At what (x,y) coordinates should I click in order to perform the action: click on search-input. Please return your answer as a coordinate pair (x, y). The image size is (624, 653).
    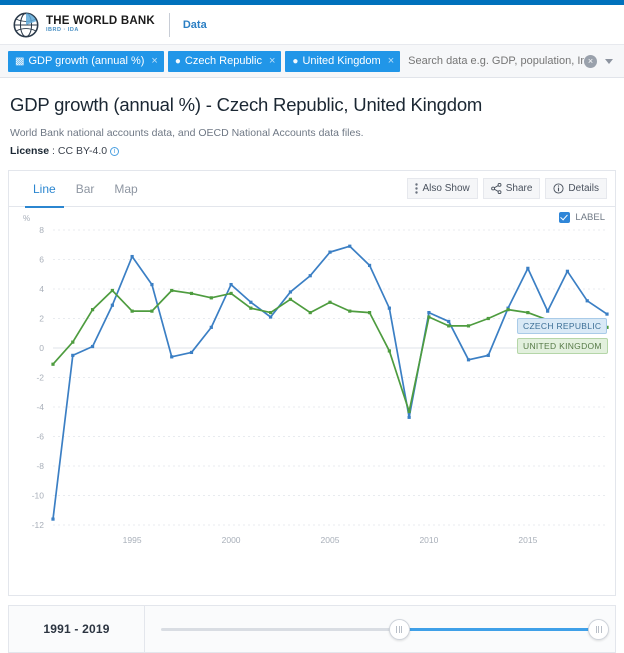
    Looking at the image, I should click on (494, 61).